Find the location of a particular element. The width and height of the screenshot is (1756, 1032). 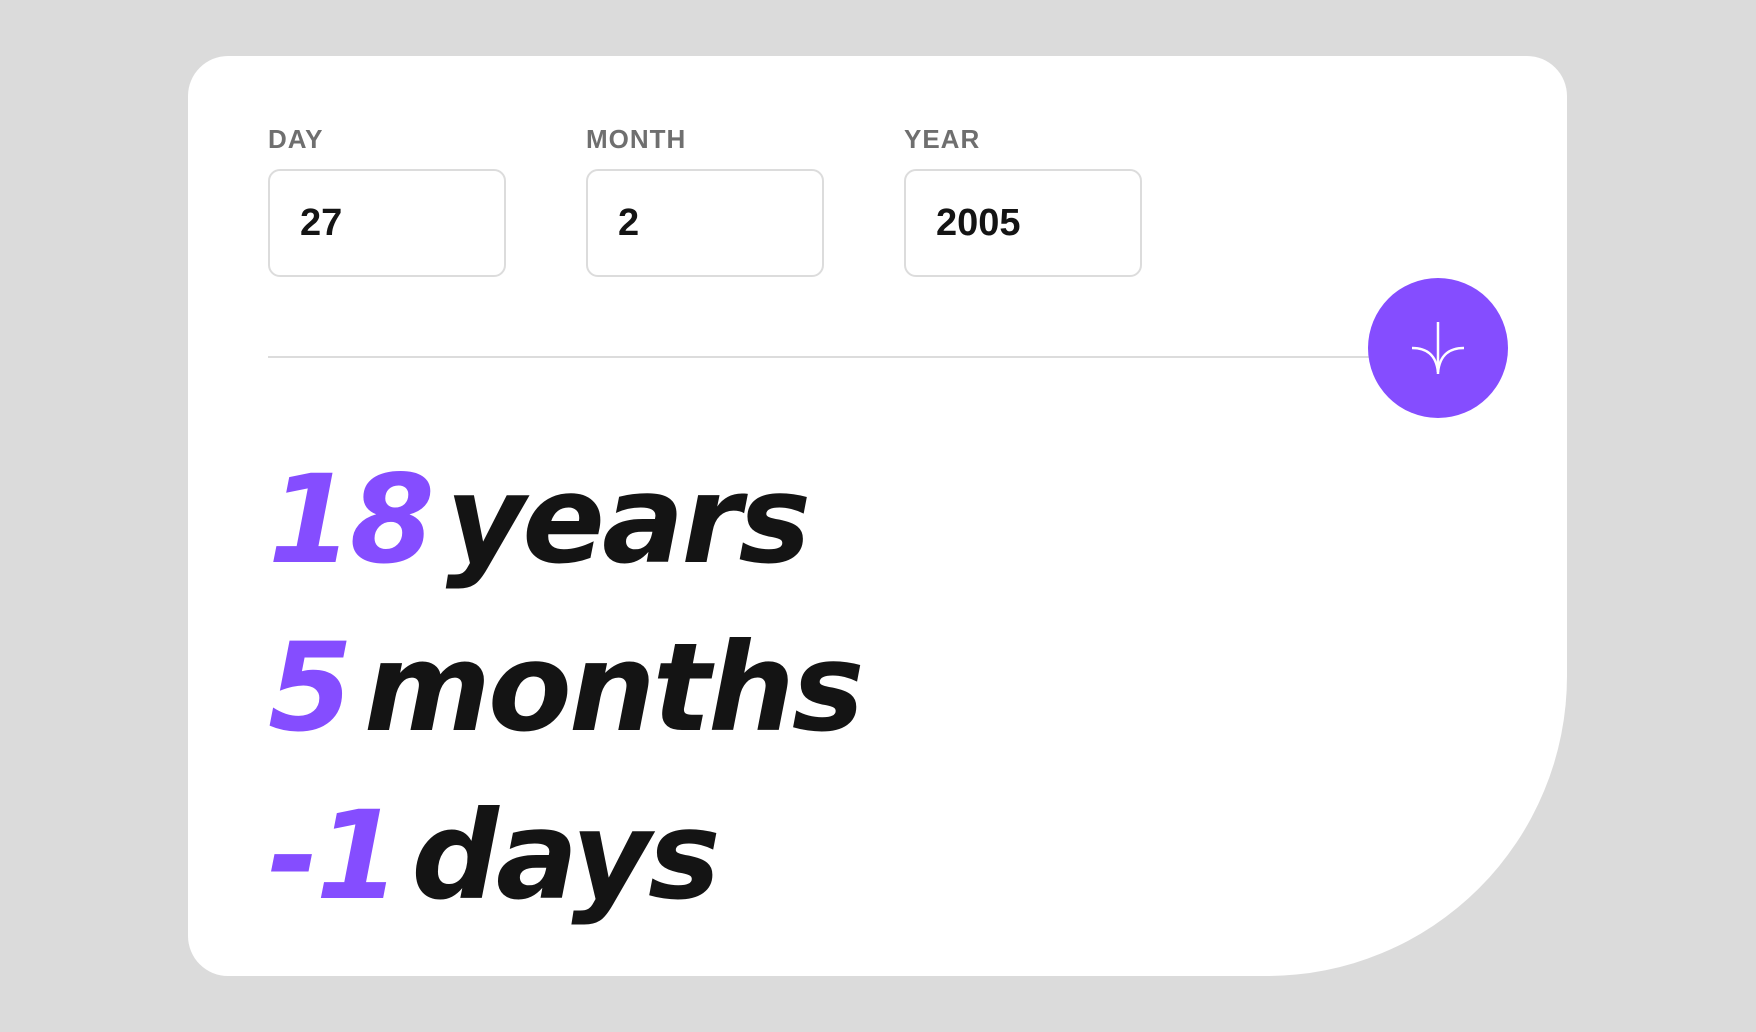

day-label: DAY is located at coordinates (296, 139).